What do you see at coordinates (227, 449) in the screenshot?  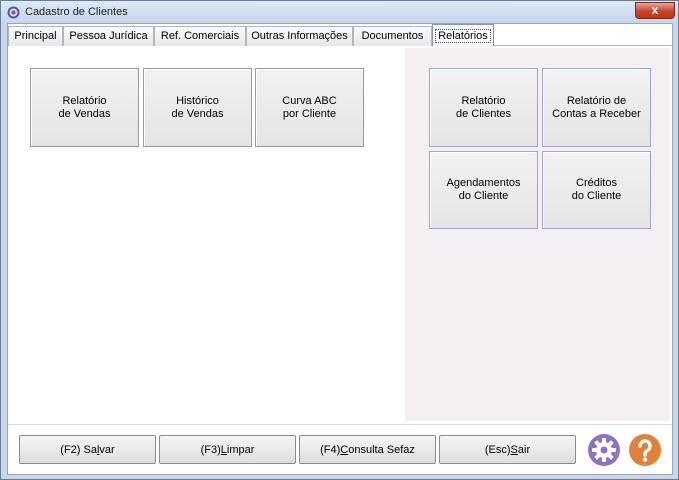 I see `limpar-button: (F3) Limpar` at bounding box center [227, 449].